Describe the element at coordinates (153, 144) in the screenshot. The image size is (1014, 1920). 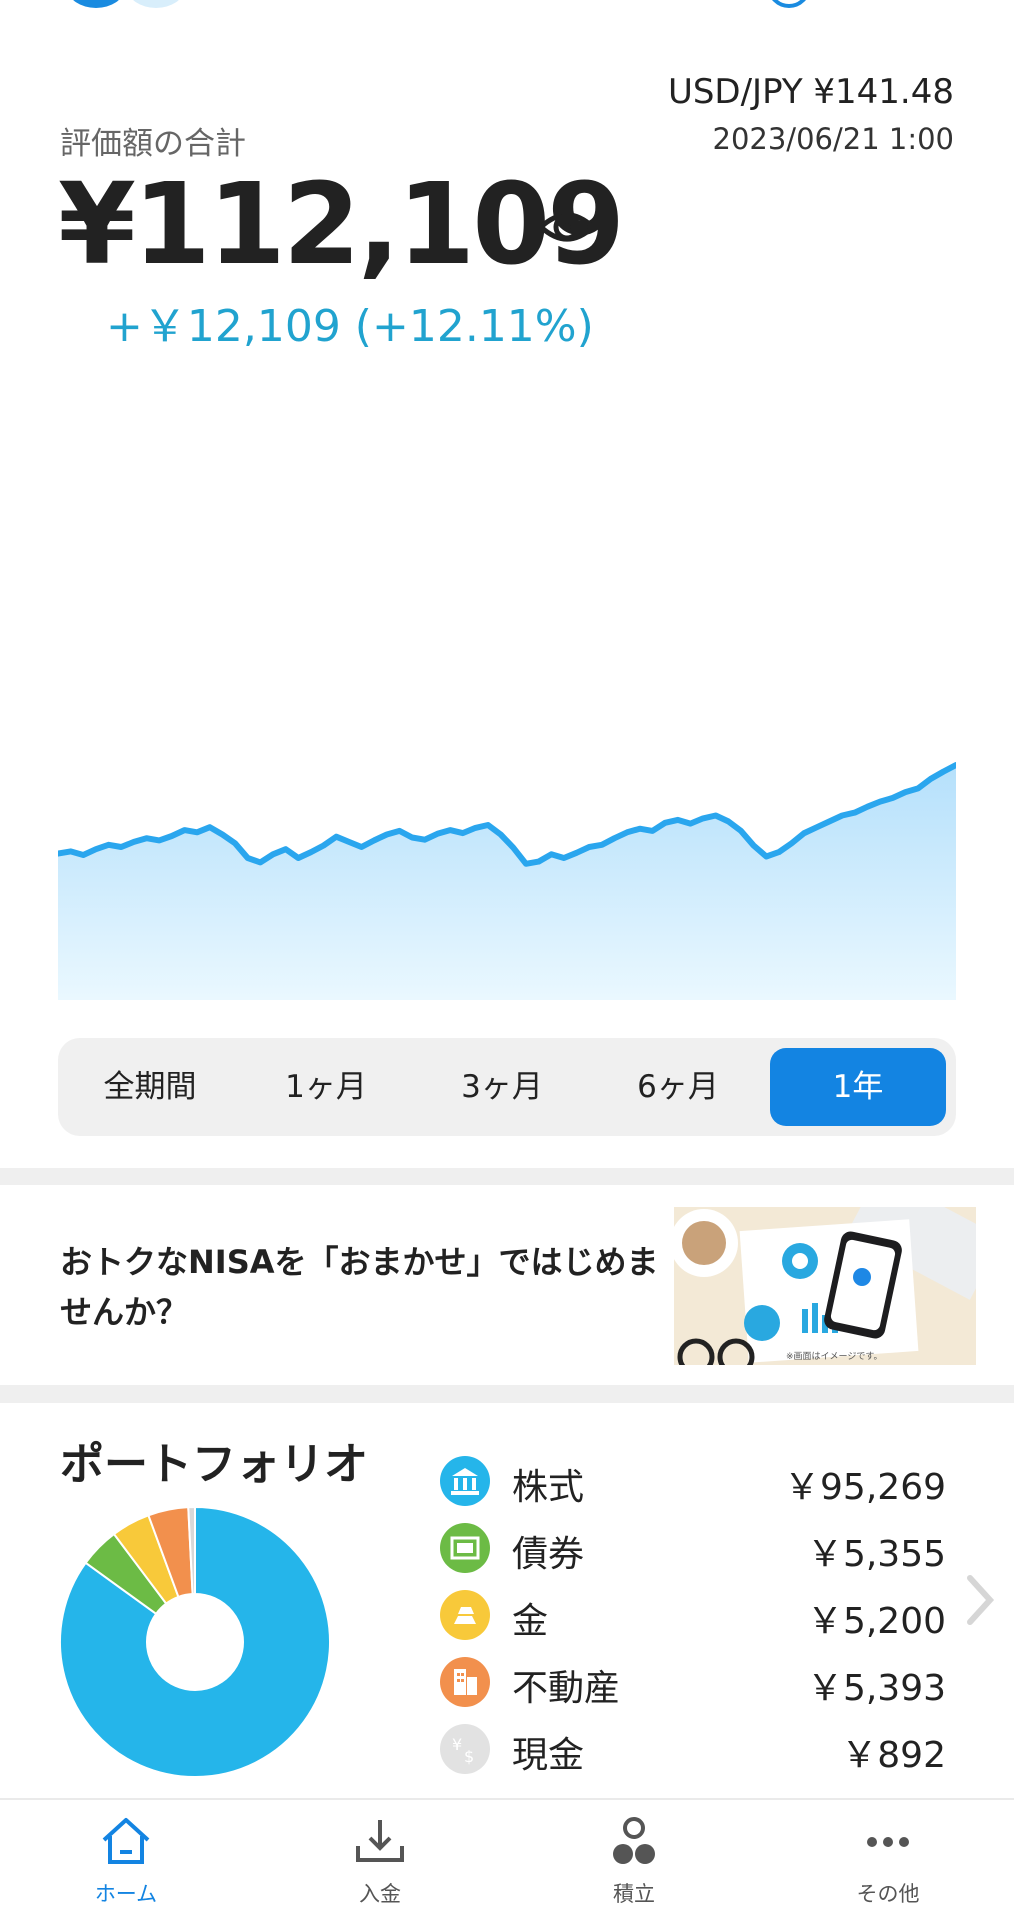
I see `total-label: 評価額の合計` at that location.